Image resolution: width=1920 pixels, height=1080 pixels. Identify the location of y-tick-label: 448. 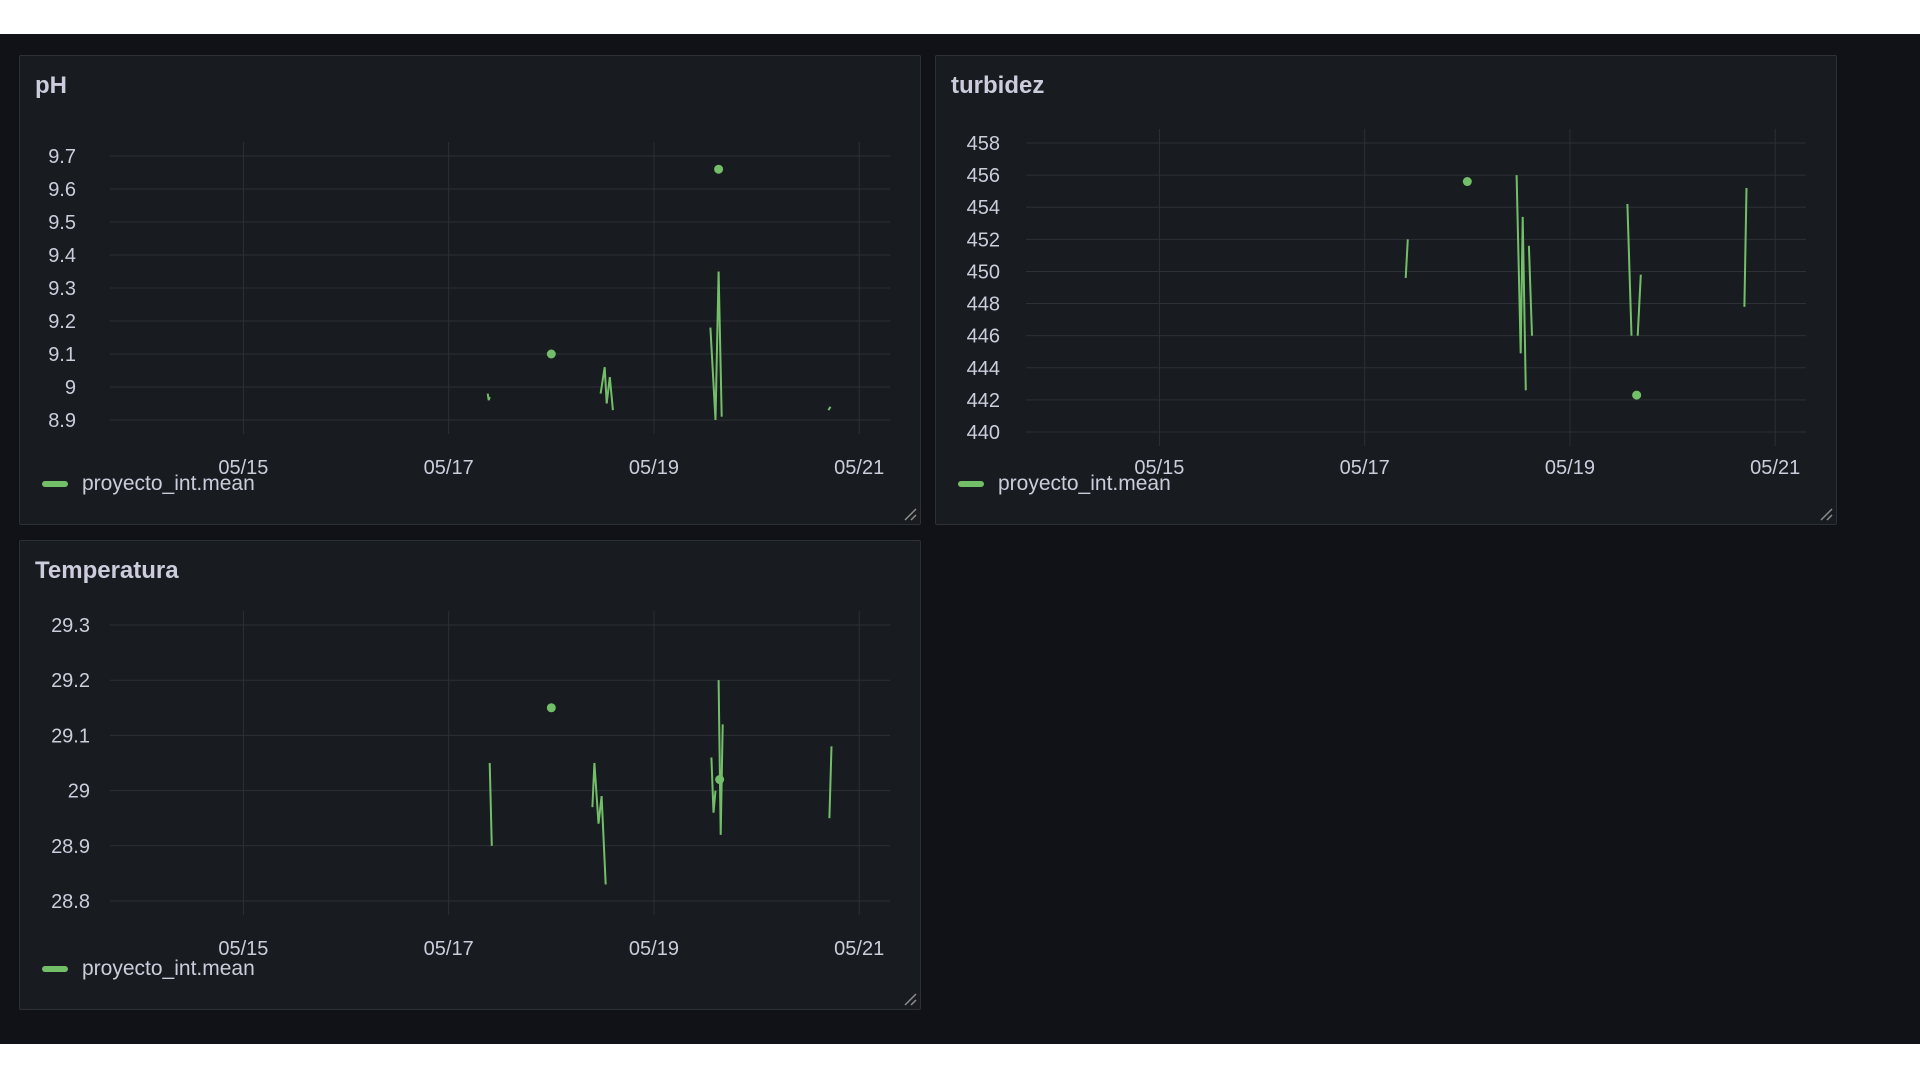
(983, 305).